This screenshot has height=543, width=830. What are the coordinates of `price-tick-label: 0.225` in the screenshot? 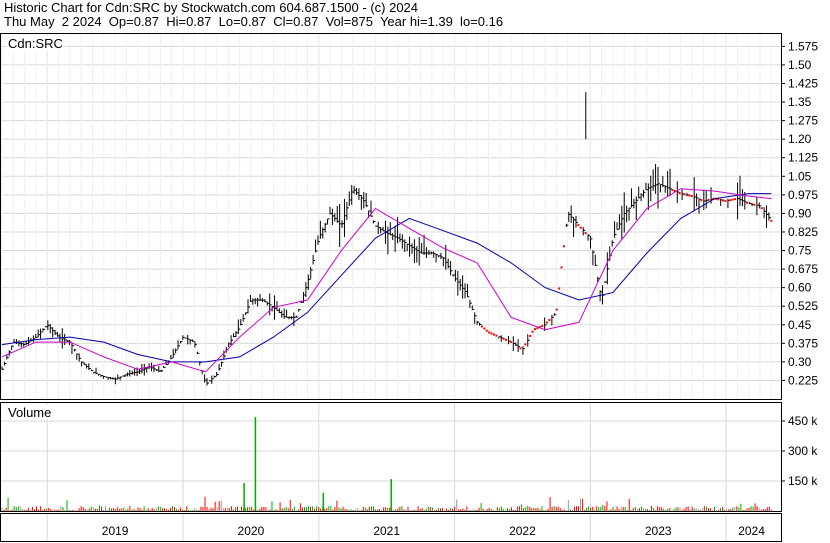 It's located at (803, 380).